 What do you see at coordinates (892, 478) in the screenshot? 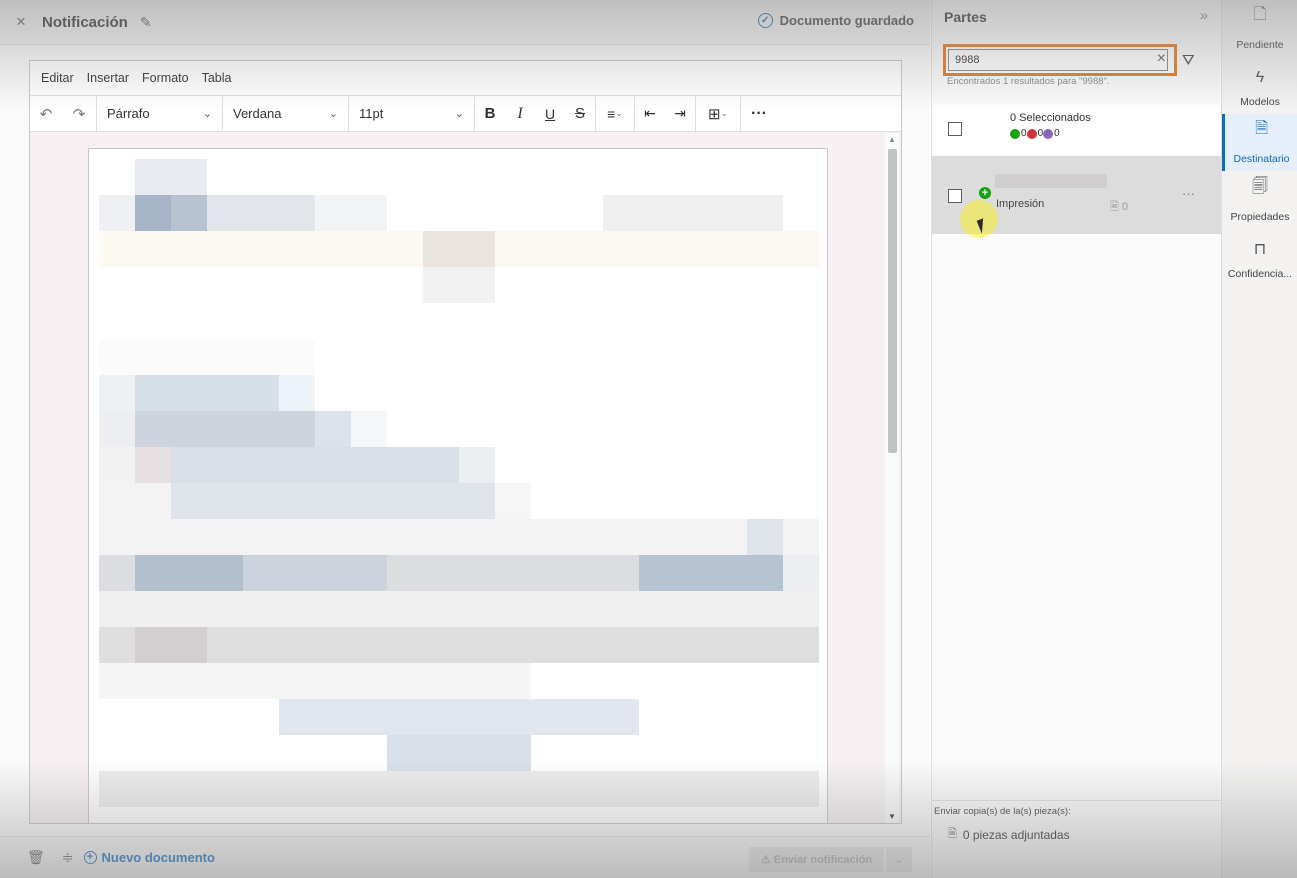
I see `editor-scrollbar: ▲ ▼` at bounding box center [892, 478].